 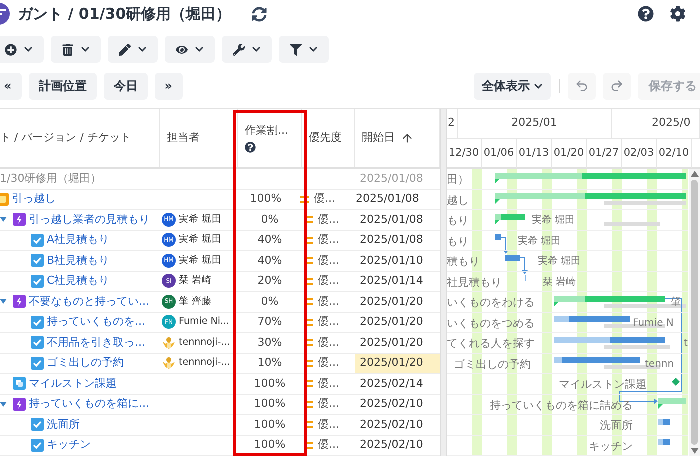 I want to click on ticket-link: B社見積もり, so click(x=78, y=260).